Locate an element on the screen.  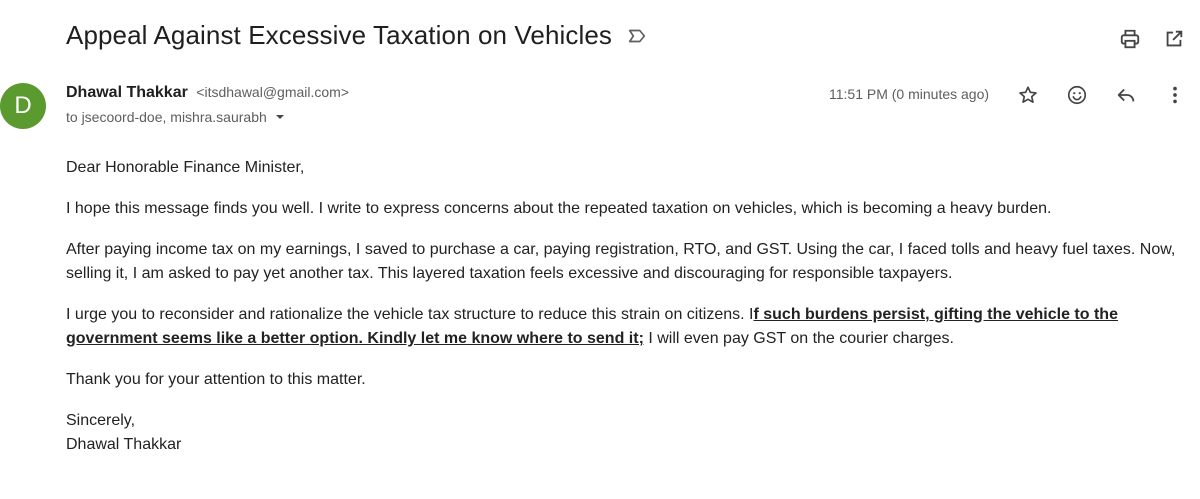
message-actions is located at coordinates (1101, 95).